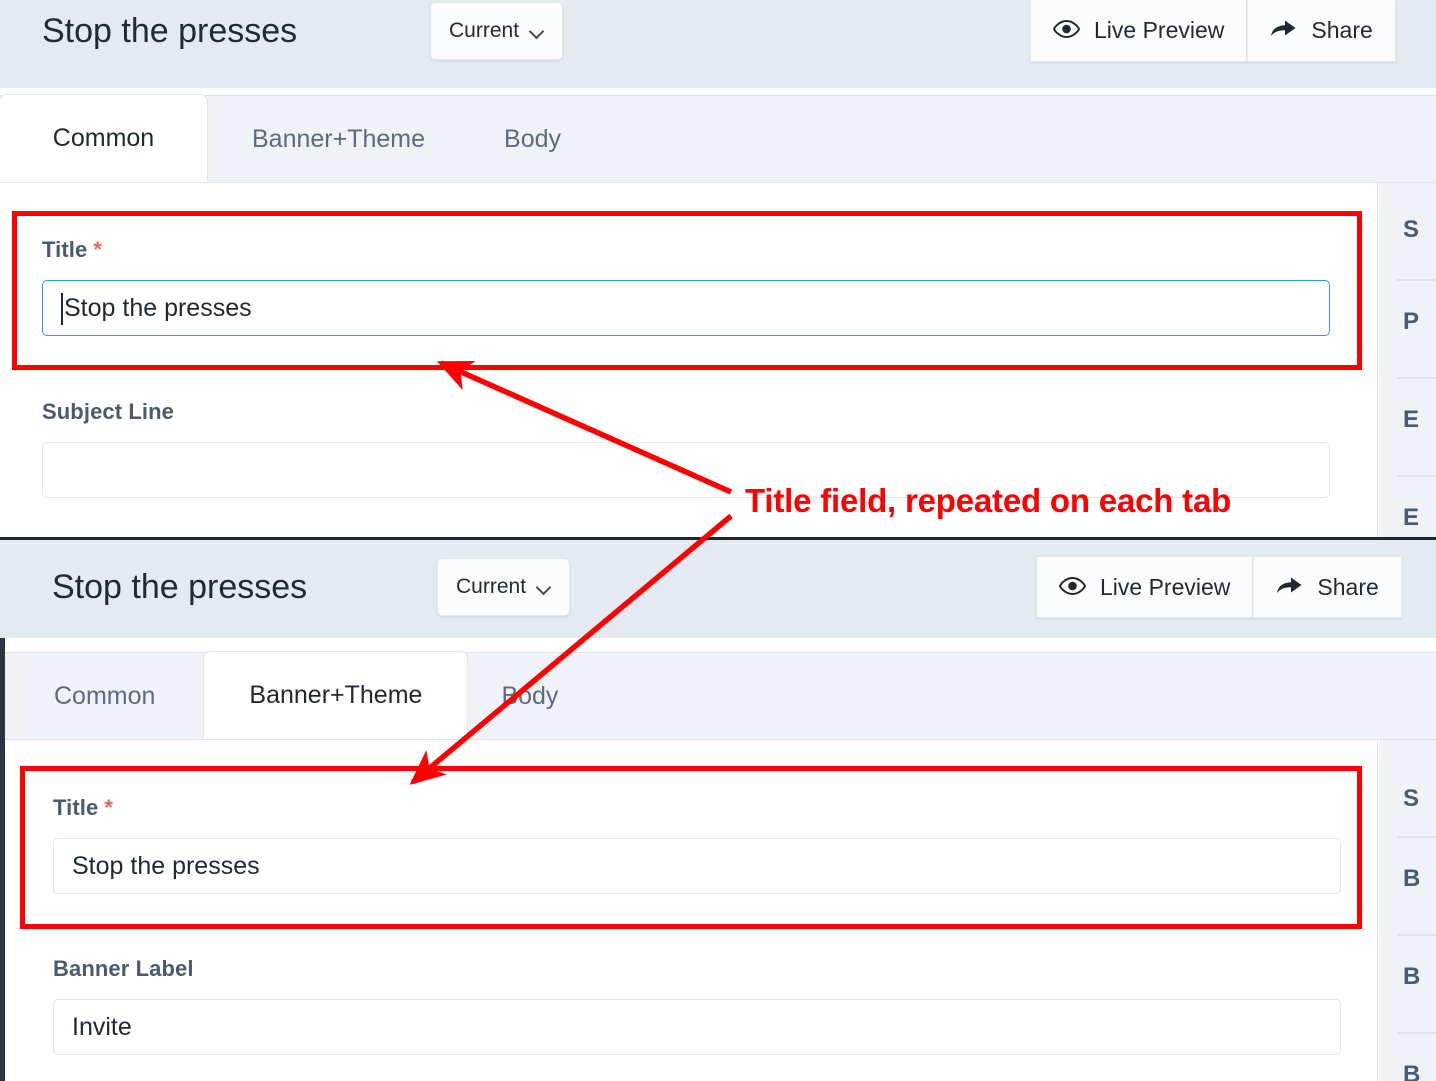  I want to click on tab-body-1: Body, so click(532, 139).